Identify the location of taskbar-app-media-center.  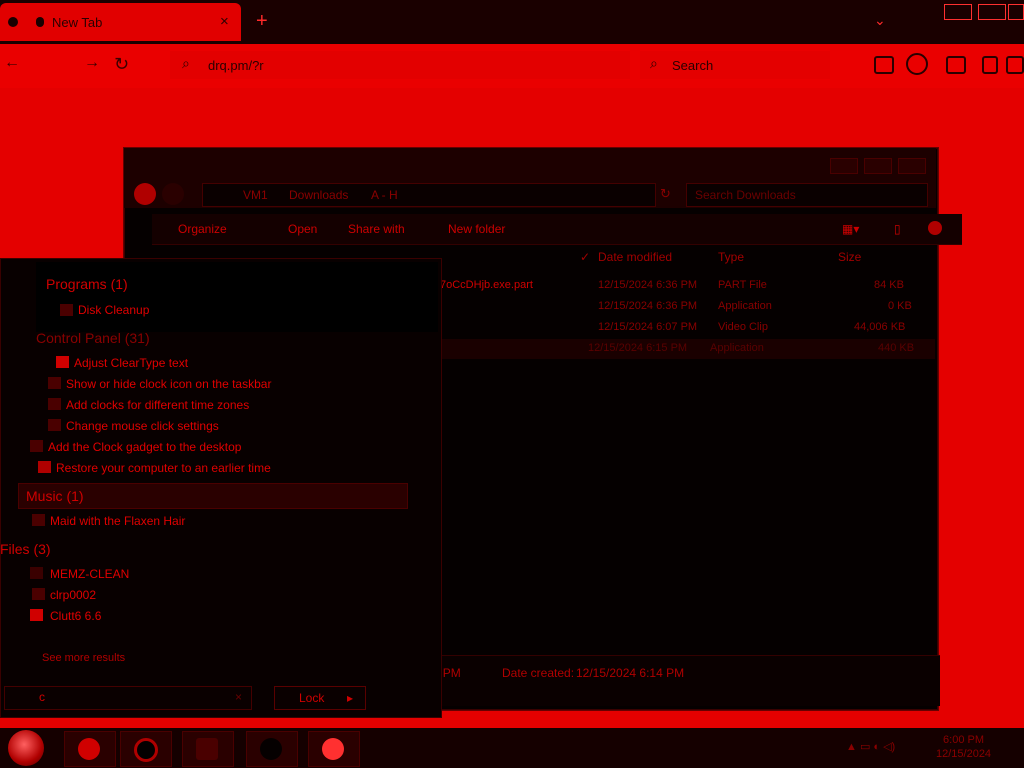
(272, 749).